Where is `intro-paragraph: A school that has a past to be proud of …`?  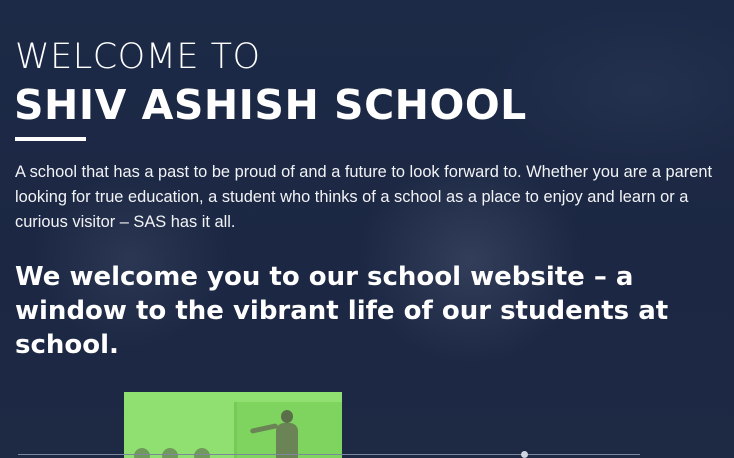
intro-paragraph: A school that has a past to be proud of … is located at coordinates (364, 197).